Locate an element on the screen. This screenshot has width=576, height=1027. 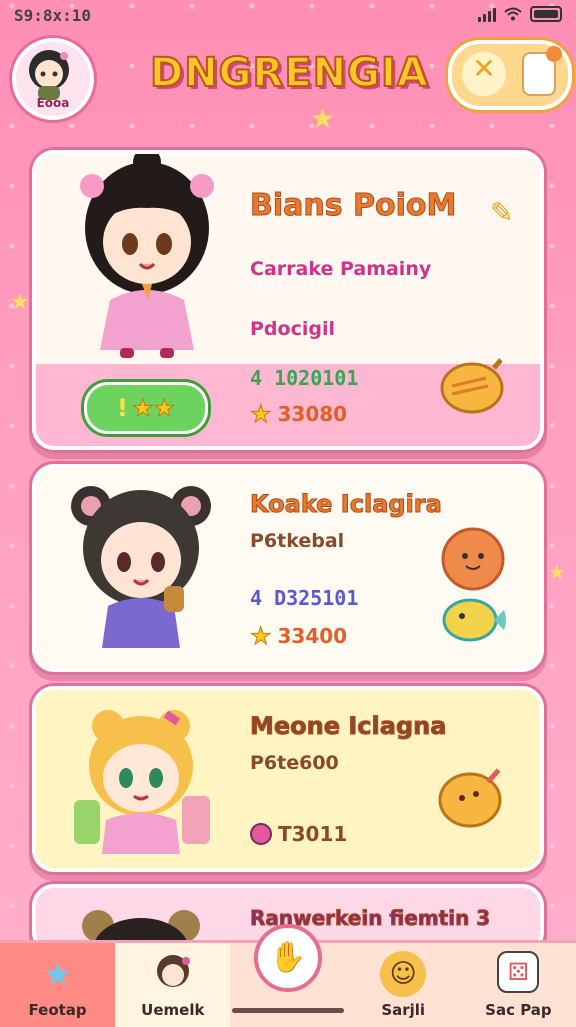
character-type: P6te600 is located at coordinates (294, 763).